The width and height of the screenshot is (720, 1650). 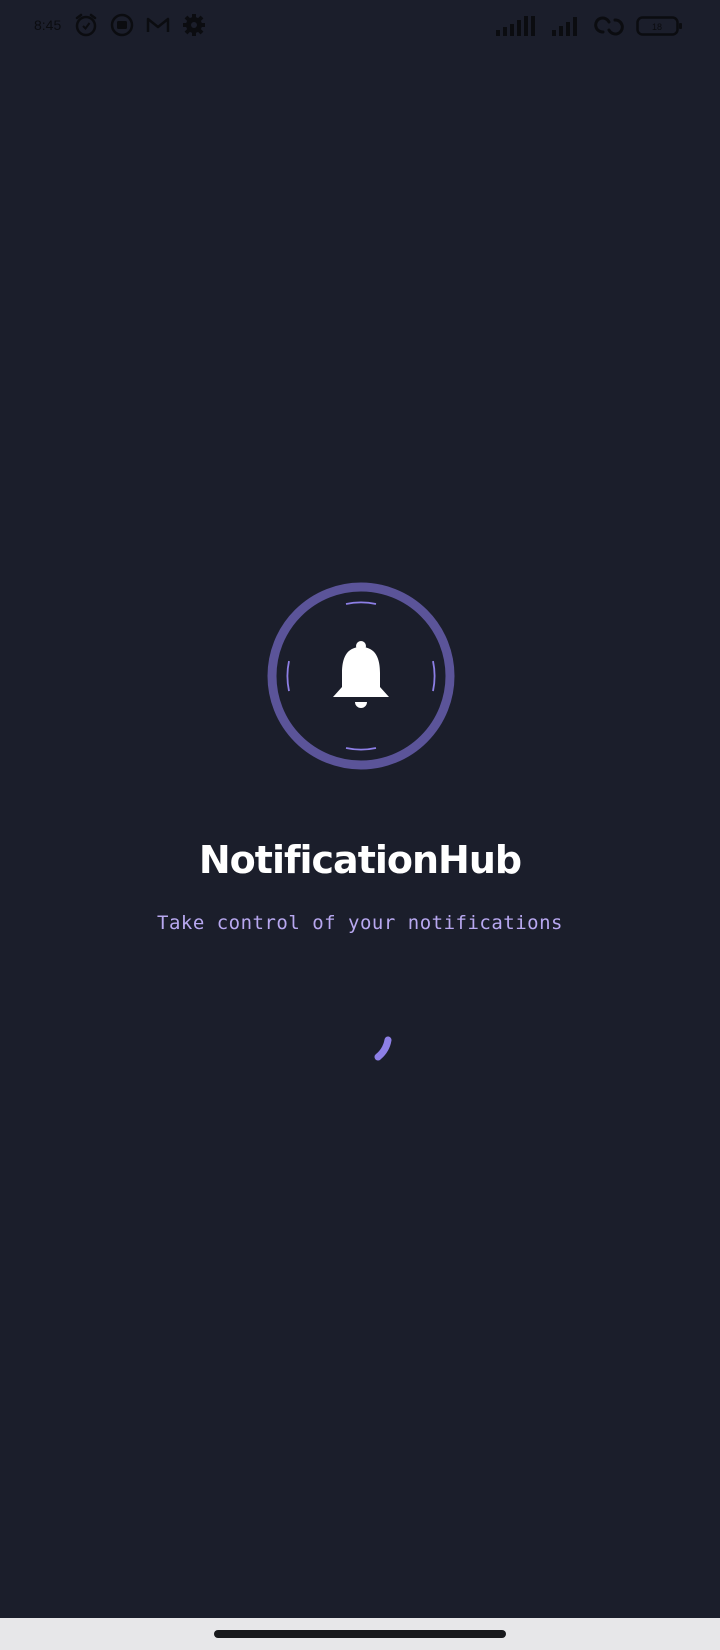 I want to click on app-logo, so click(x=361, y=676).